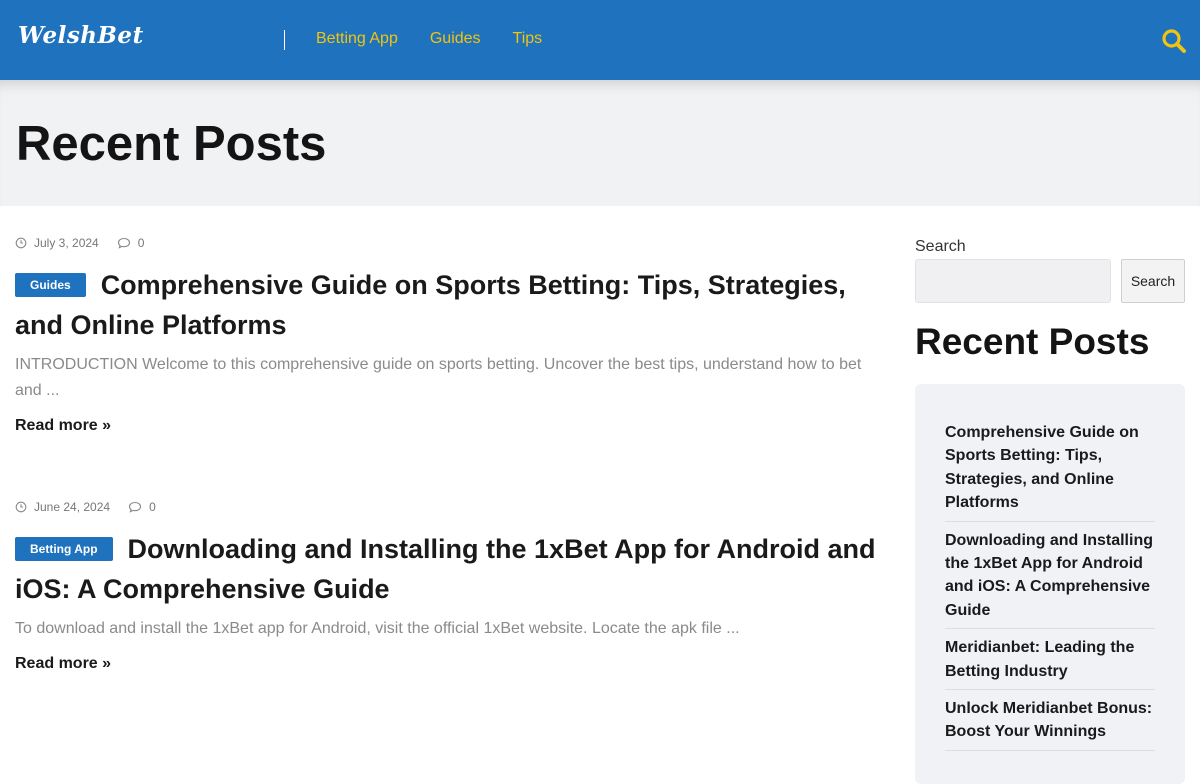 This screenshot has height=784, width=1200. Describe the element at coordinates (940, 246) in the screenshot. I see `search-label: Search` at that location.